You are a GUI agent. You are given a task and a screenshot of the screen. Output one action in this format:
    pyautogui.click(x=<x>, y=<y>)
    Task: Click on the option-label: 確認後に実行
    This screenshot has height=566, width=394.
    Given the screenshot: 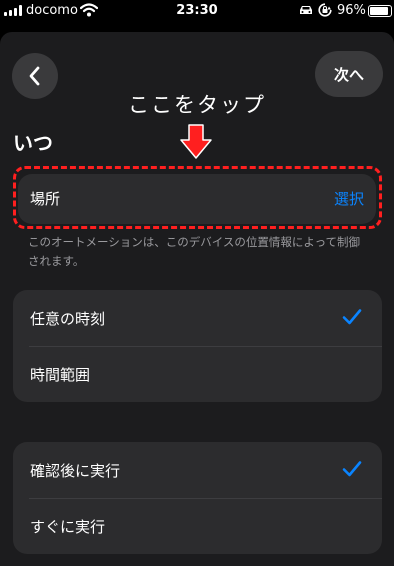 What is the action you would take?
    pyautogui.click(x=75, y=471)
    